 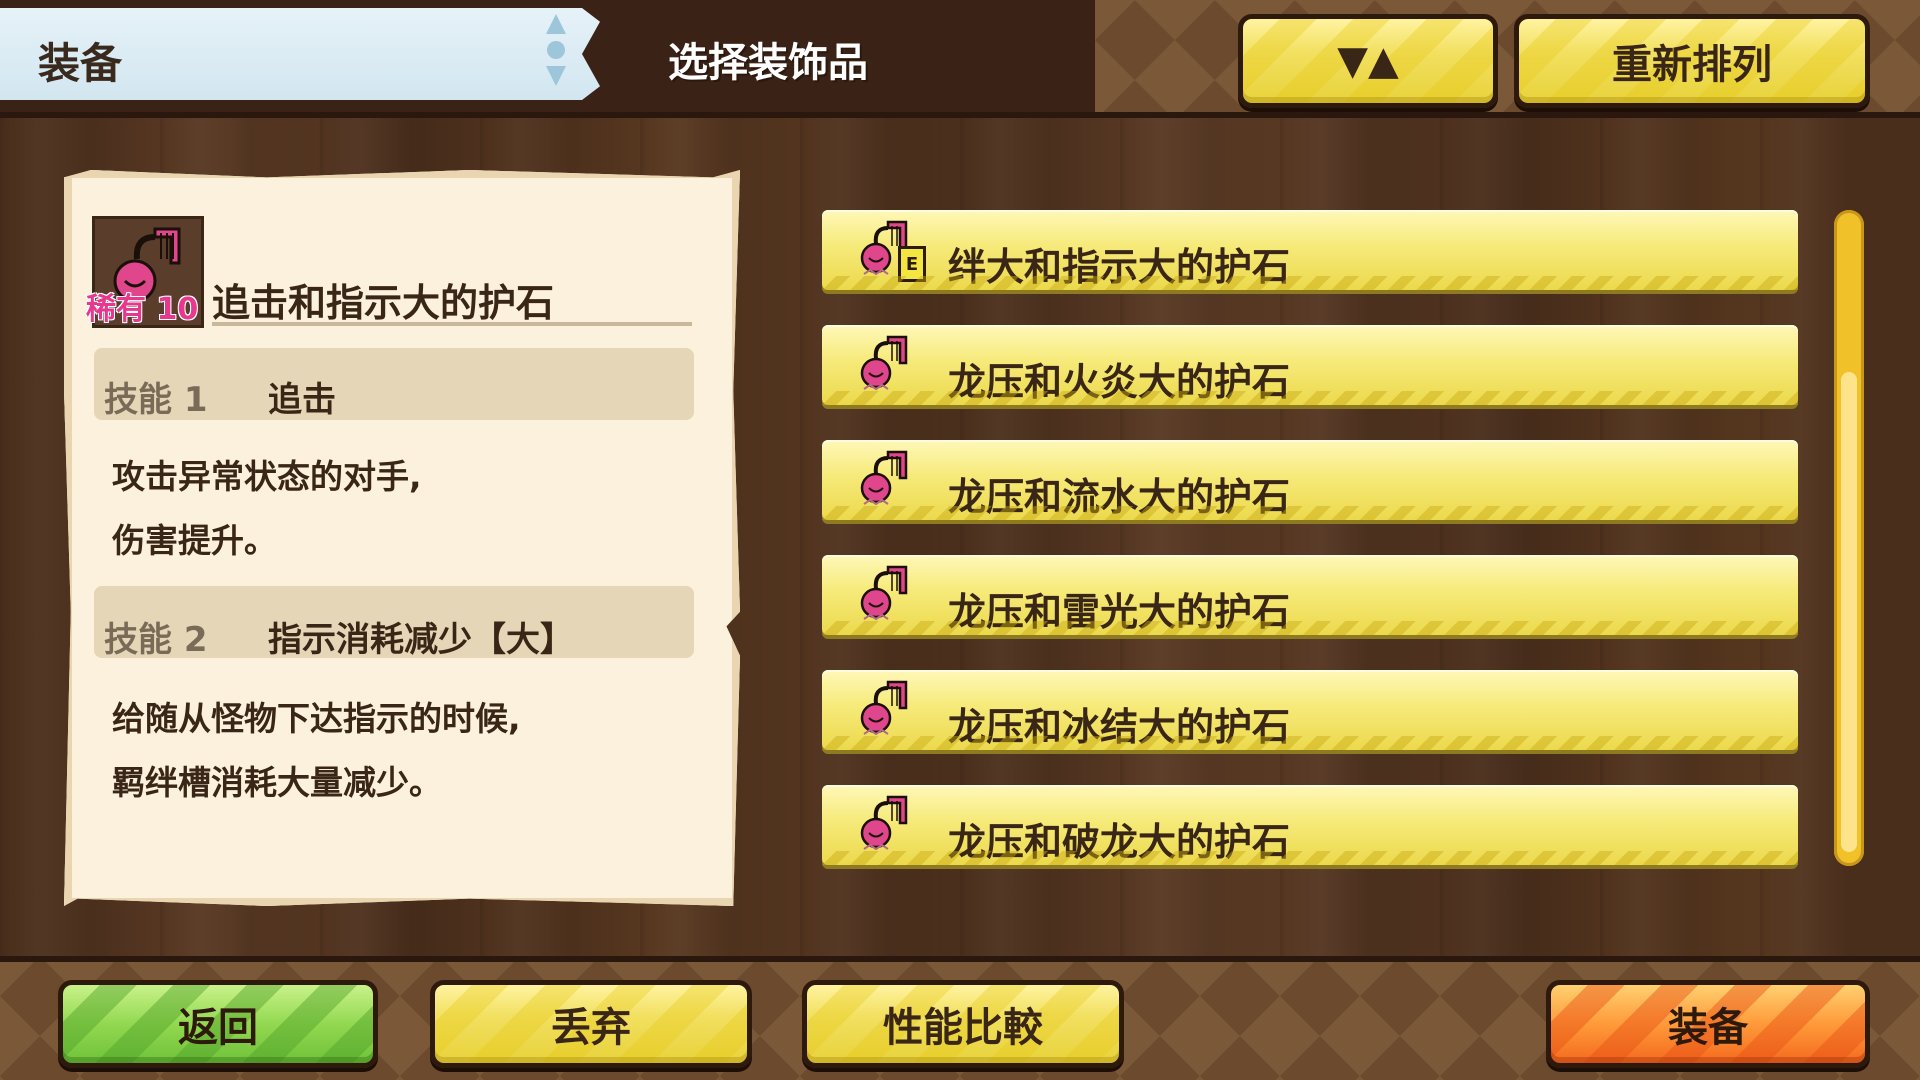 I want to click on skill-1-description-line-1: 攻击异常状态的对手,, so click(x=267, y=476).